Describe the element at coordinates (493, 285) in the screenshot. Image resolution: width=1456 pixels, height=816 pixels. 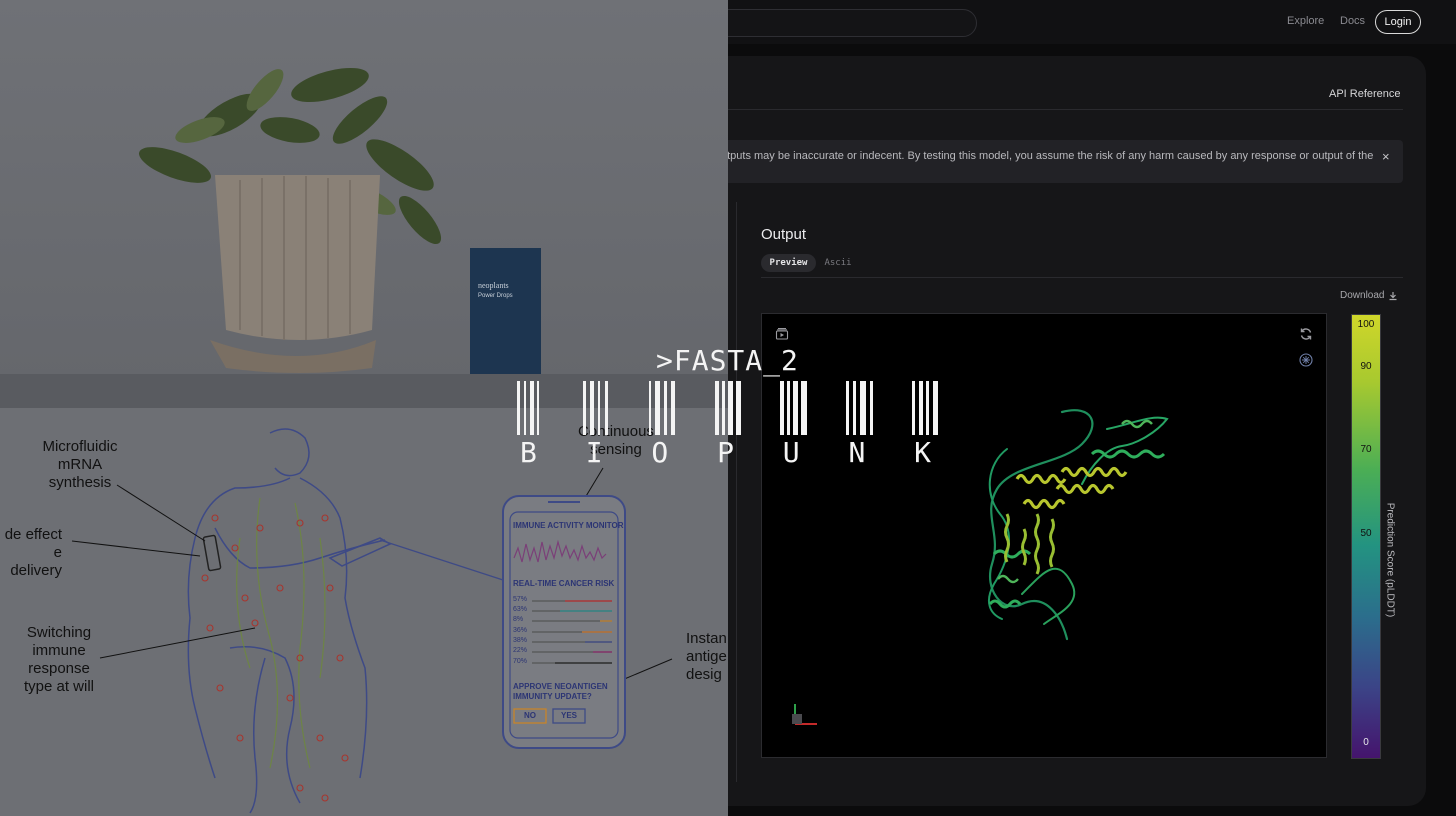
I see `product-brand: neoplants` at that location.